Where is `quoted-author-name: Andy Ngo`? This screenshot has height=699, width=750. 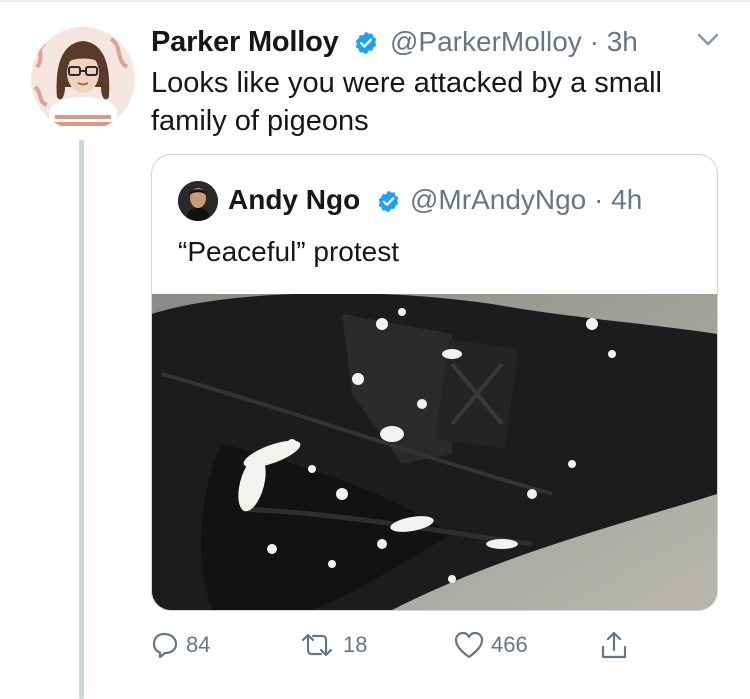 quoted-author-name: Andy Ngo is located at coordinates (294, 199).